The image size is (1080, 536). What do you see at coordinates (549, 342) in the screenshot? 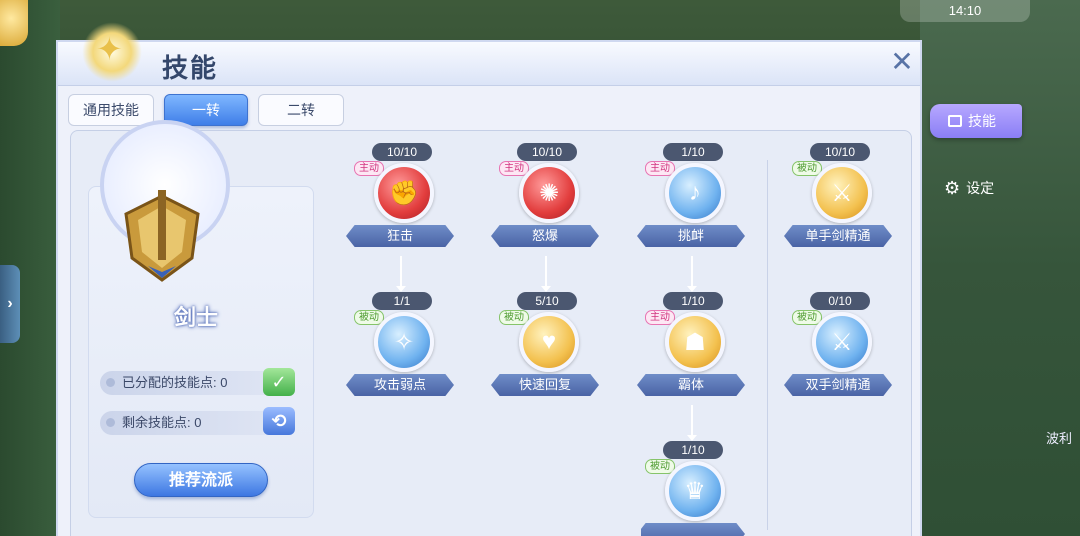
I see `heart-icon: ♥` at bounding box center [549, 342].